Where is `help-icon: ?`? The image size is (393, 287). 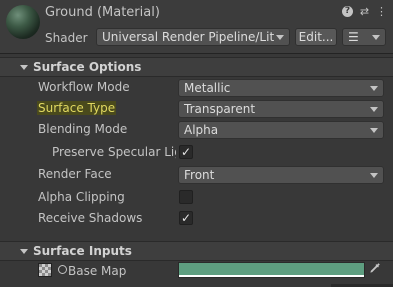 help-icon: ? is located at coordinates (347, 11).